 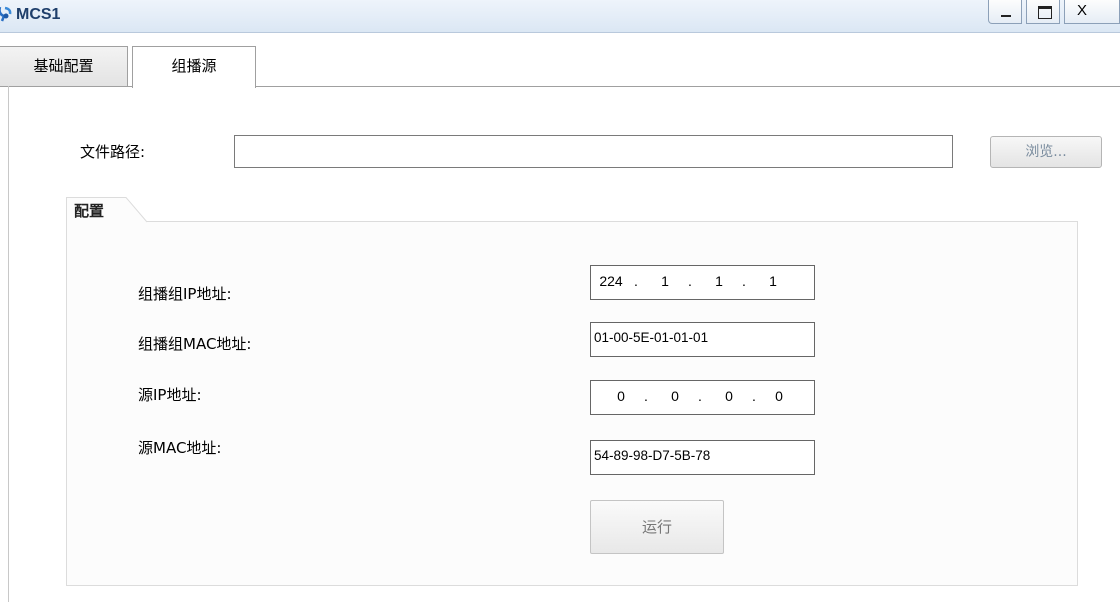 I want to click on source-ip-octet-4: 0, so click(x=779, y=396).